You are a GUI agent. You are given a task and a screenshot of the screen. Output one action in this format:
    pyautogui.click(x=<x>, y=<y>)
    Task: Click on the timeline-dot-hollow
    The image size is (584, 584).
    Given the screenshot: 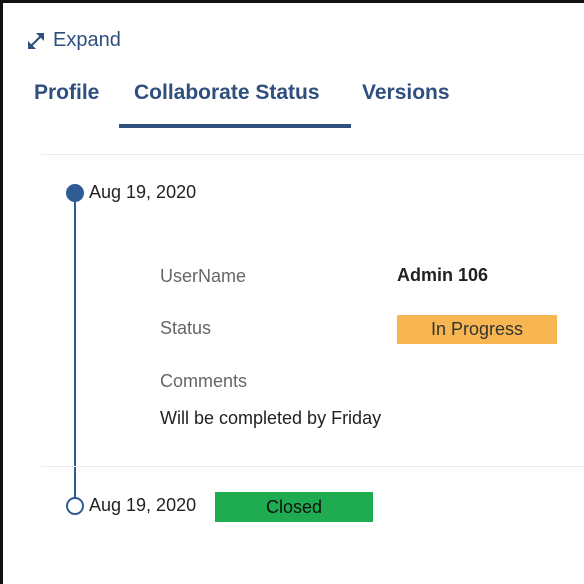 What is the action you would take?
    pyautogui.click(x=75, y=506)
    